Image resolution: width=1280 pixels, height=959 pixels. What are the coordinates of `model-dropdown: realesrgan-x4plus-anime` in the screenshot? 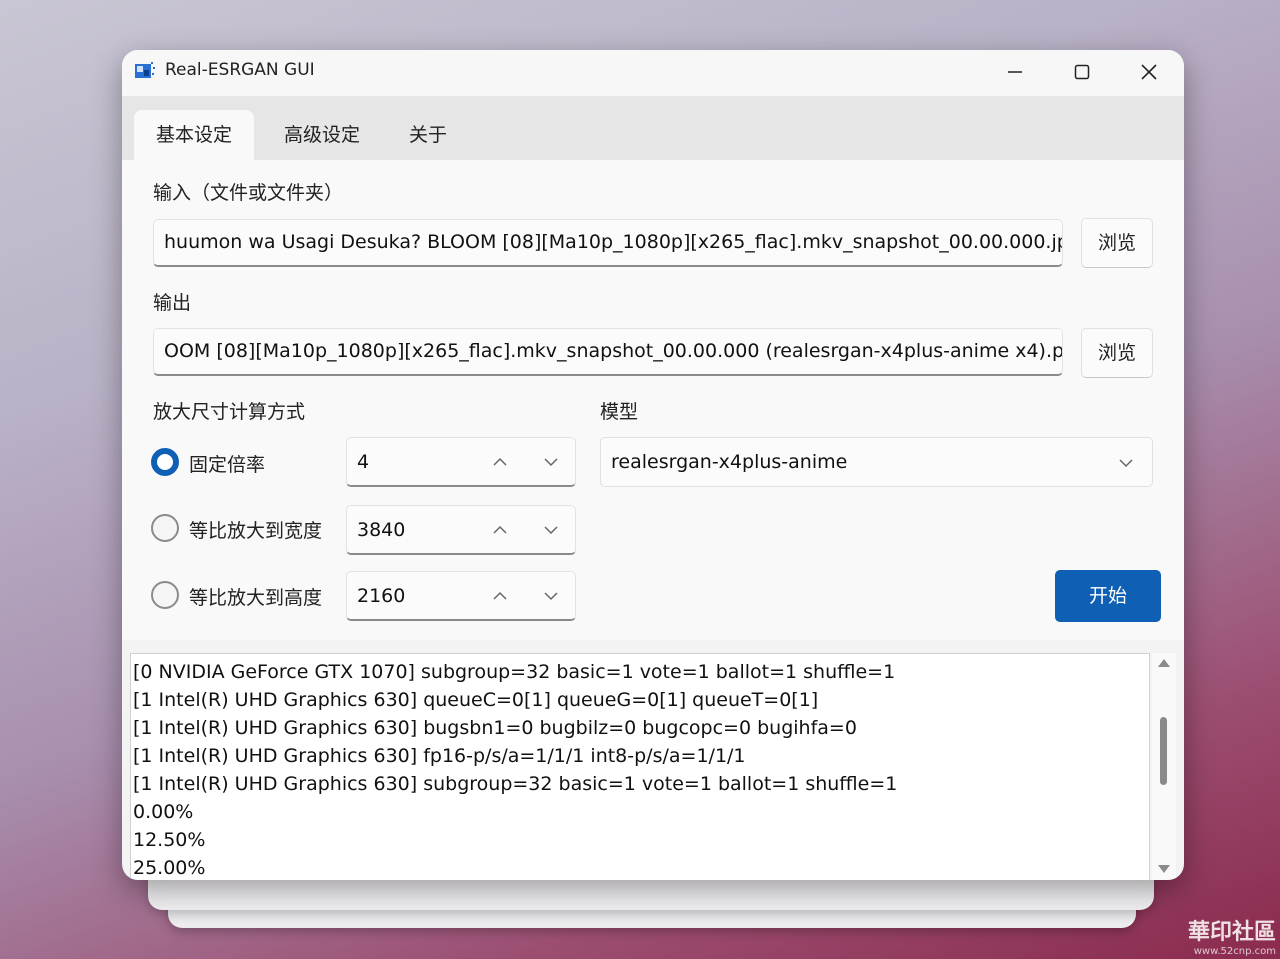 It's located at (876, 462).